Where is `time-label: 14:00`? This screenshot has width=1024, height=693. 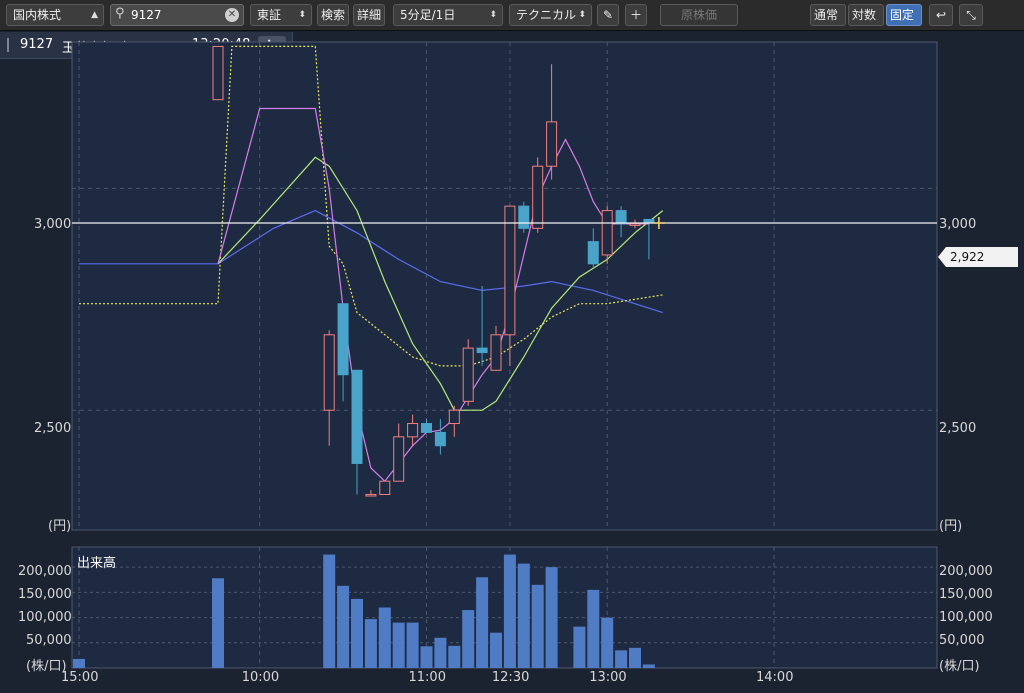 time-label: 14:00 is located at coordinates (775, 677).